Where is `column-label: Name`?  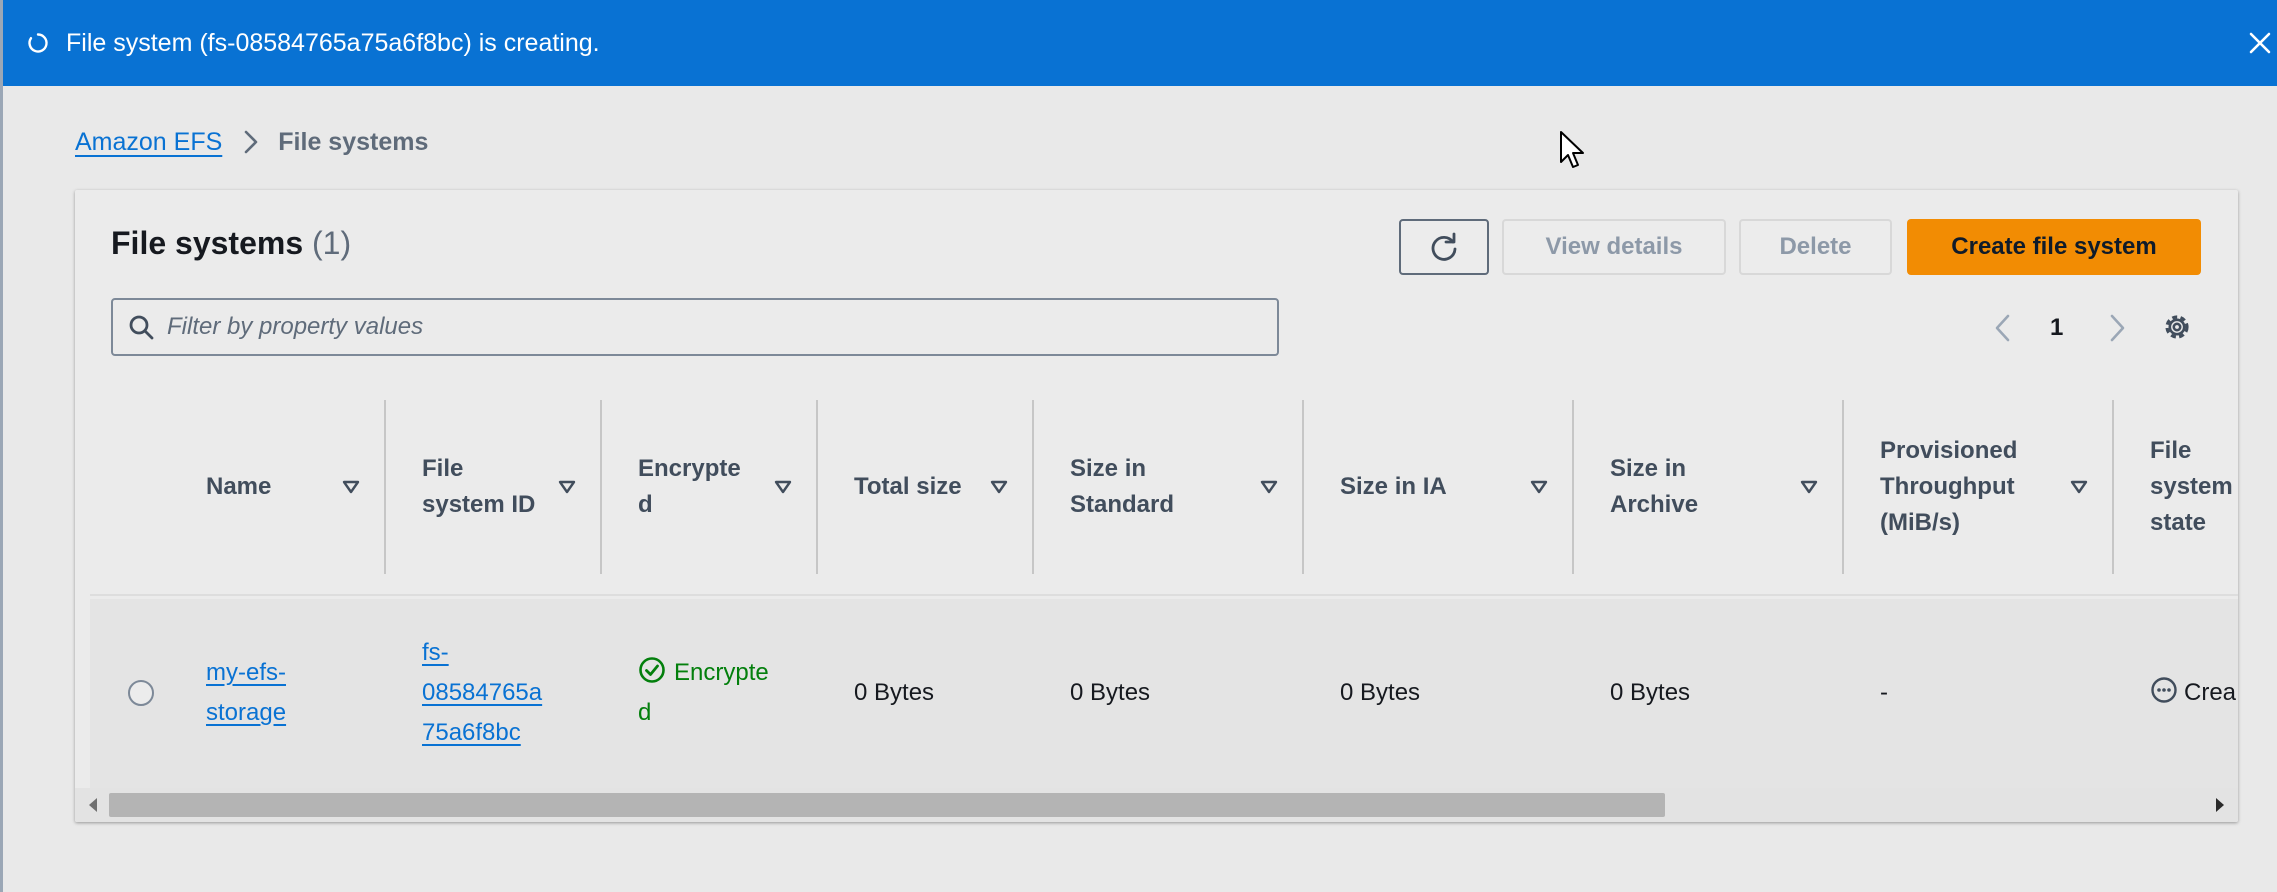 column-label: Name is located at coordinates (238, 487).